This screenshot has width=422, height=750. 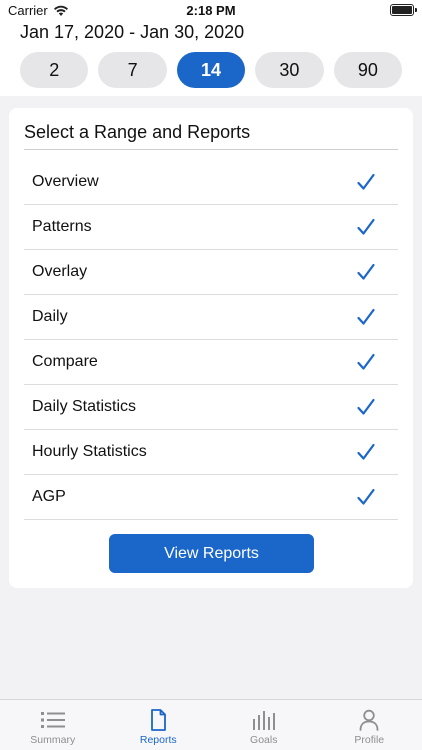 I want to click on report-label: Hourly Statistics, so click(x=89, y=451).